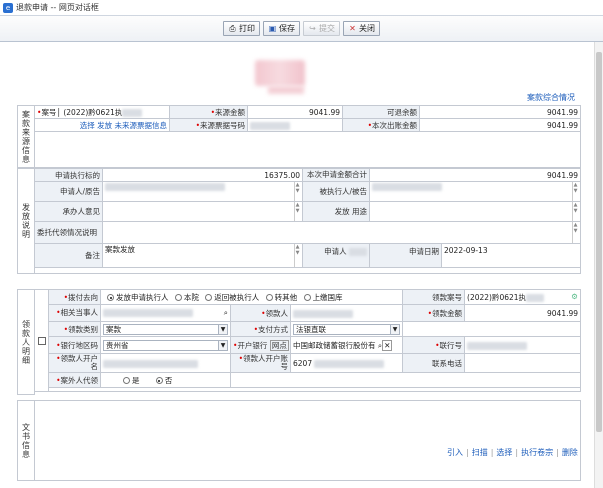 Image resolution: width=603 pixels, height=488 pixels. What do you see at coordinates (260, 345) in the screenshot?
I see `bank-label: •开户银行 网点` at bounding box center [260, 345].